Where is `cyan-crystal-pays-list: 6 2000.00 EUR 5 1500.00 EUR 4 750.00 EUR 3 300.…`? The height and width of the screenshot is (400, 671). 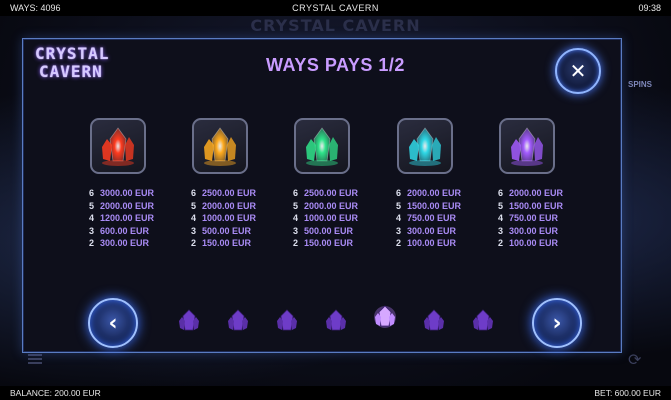 cyan-crystal-pays-list: 6 2000.00 EUR 5 1500.00 EUR 4 750.00 EUR 3 300.… is located at coordinates (428, 218).